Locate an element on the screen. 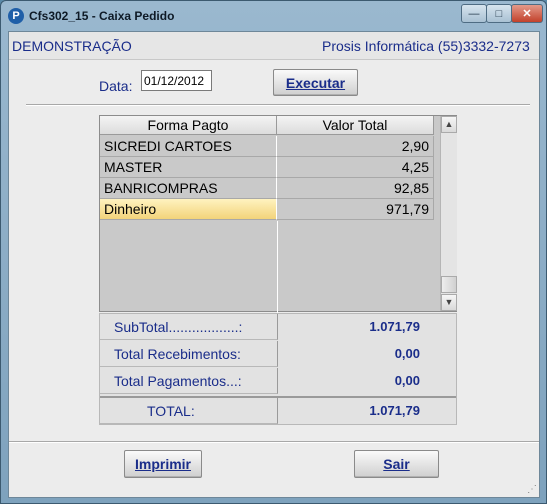 This screenshot has height=504, width=547. scroll-up-icon: ▲ is located at coordinates (449, 124).